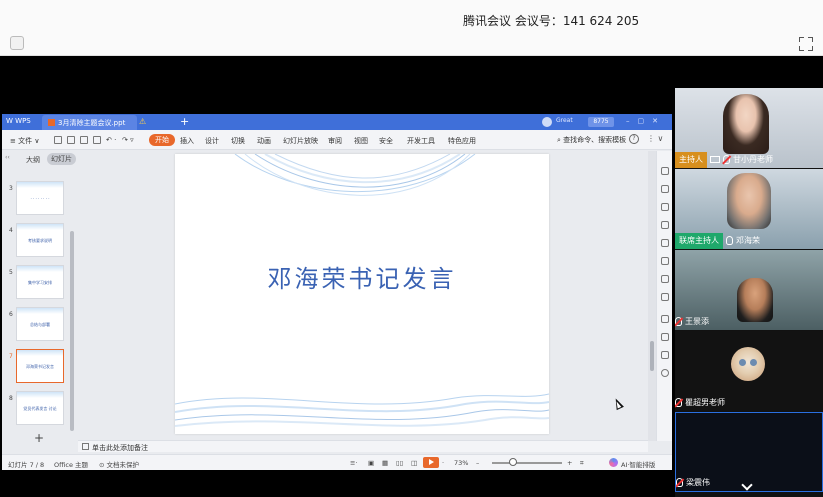 This screenshot has width=823, height=497. What do you see at coordinates (24, 141) in the screenshot?
I see `file-menu: ≡ 文件 ∨` at bounding box center [24, 141].